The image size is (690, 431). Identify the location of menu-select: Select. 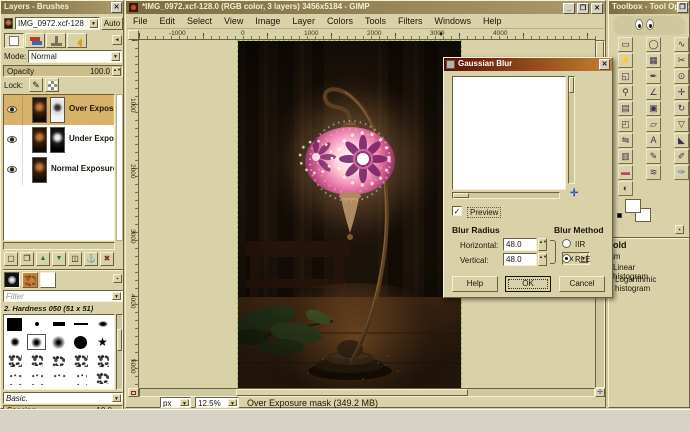
(199, 21).